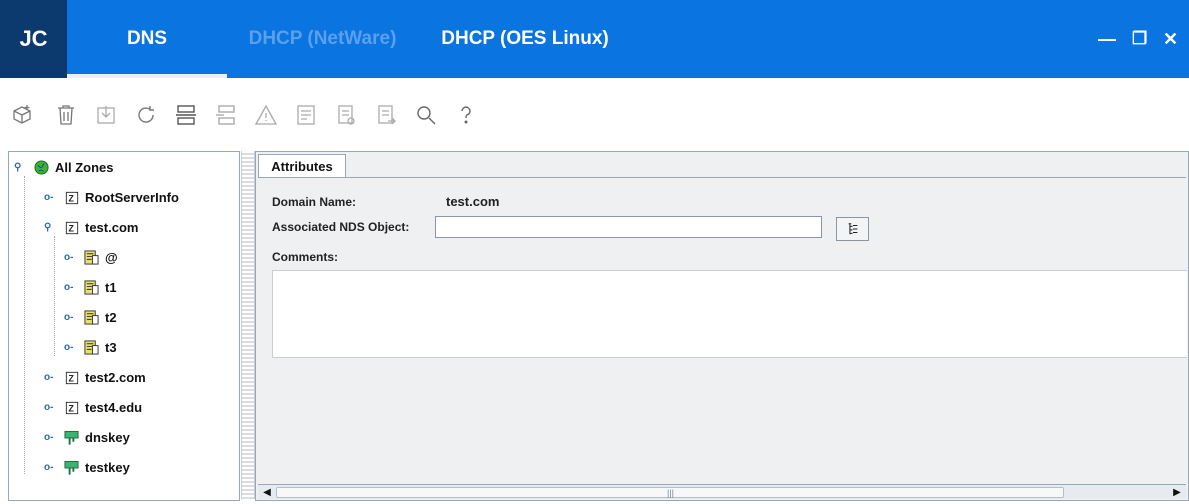  I want to click on tree-item-rr-t3: o- t3, so click(90, 347).